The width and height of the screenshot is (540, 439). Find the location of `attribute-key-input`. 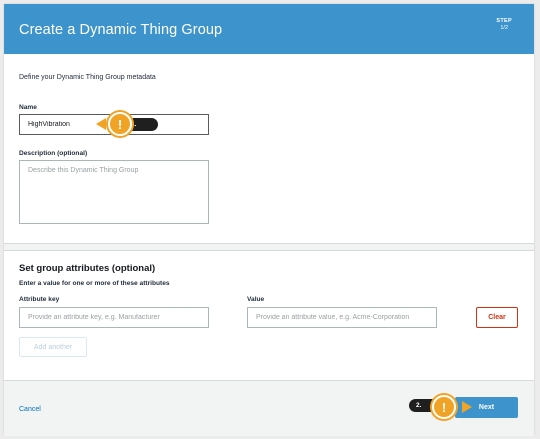

attribute-key-input is located at coordinates (114, 317).